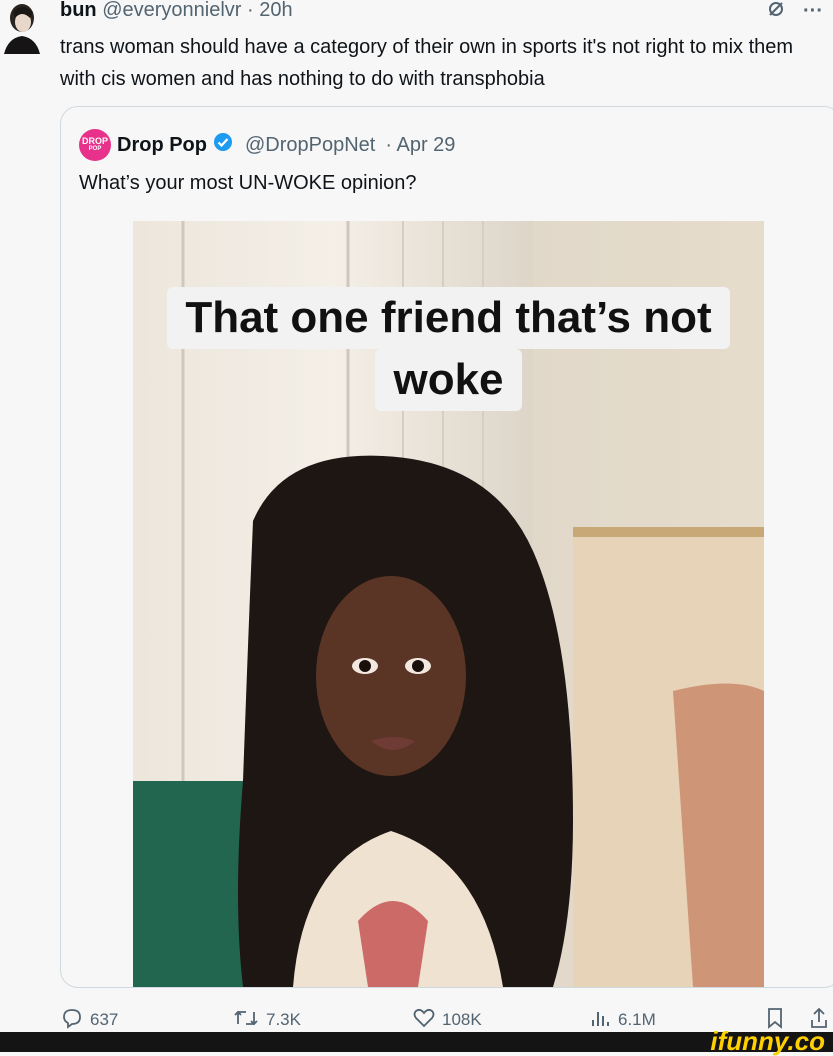 Image resolution: width=833 pixels, height=1056 pixels. Describe the element at coordinates (416, 1042) in the screenshot. I see `watermark-bar` at that location.